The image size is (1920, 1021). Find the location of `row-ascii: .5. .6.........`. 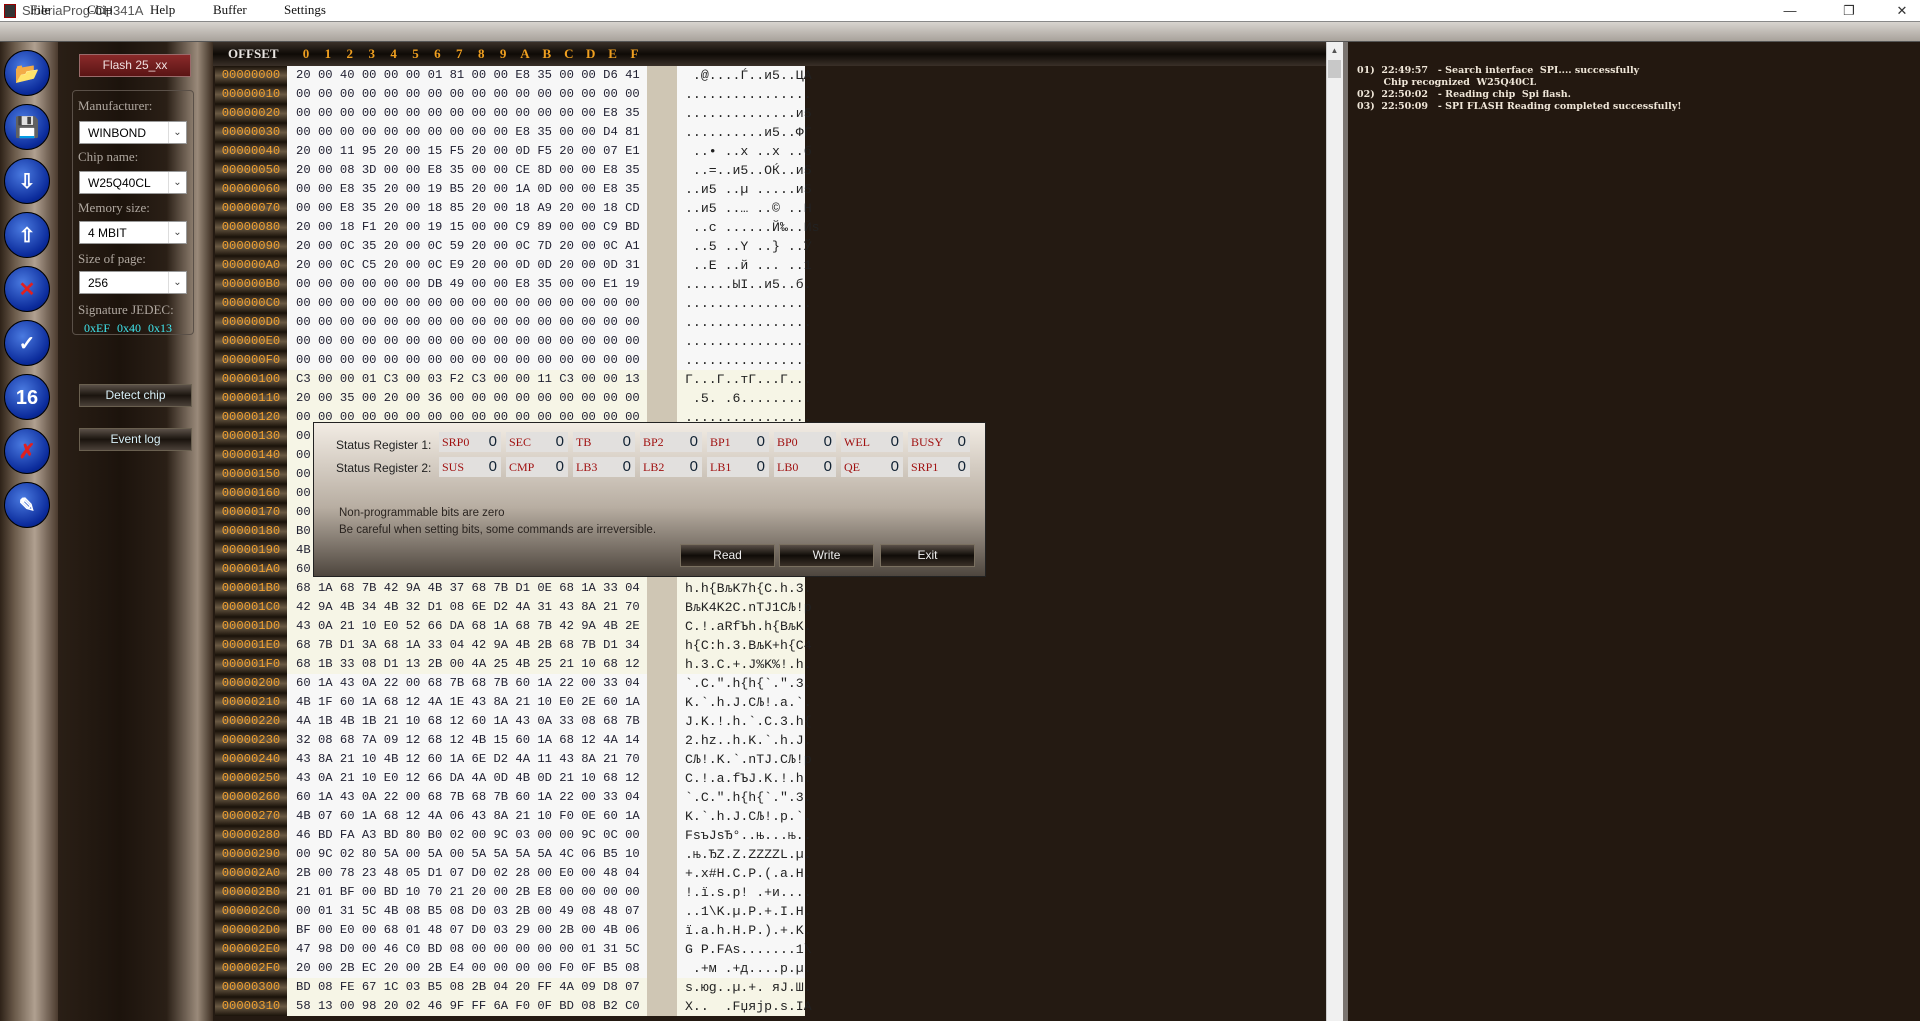

row-ascii: .5. .6......... is located at coordinates (744, 398).